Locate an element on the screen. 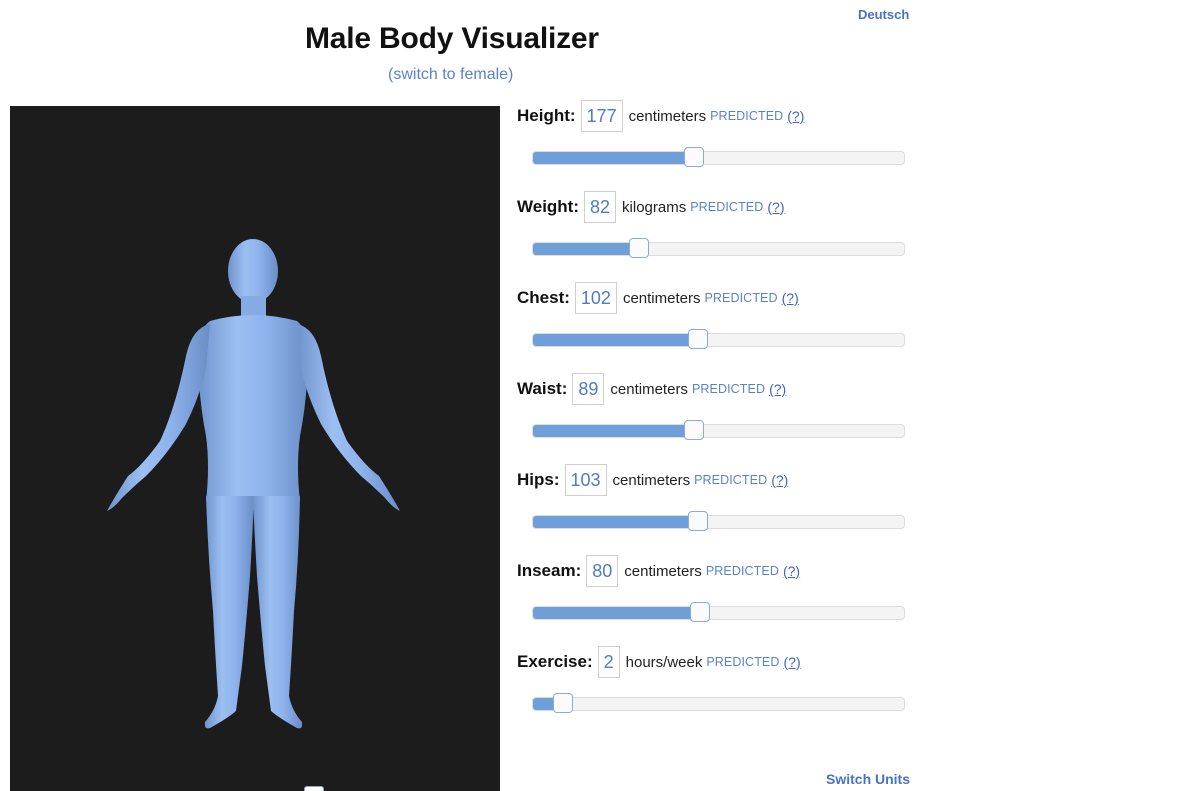 The image size is (1196, 791). height-label: Height: is located at coordinates (546, 115).